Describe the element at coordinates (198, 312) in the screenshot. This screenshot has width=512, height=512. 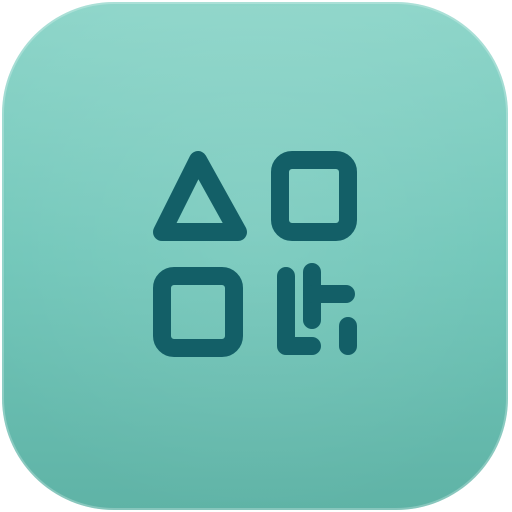
I see `square-shape-bottom` at that location.